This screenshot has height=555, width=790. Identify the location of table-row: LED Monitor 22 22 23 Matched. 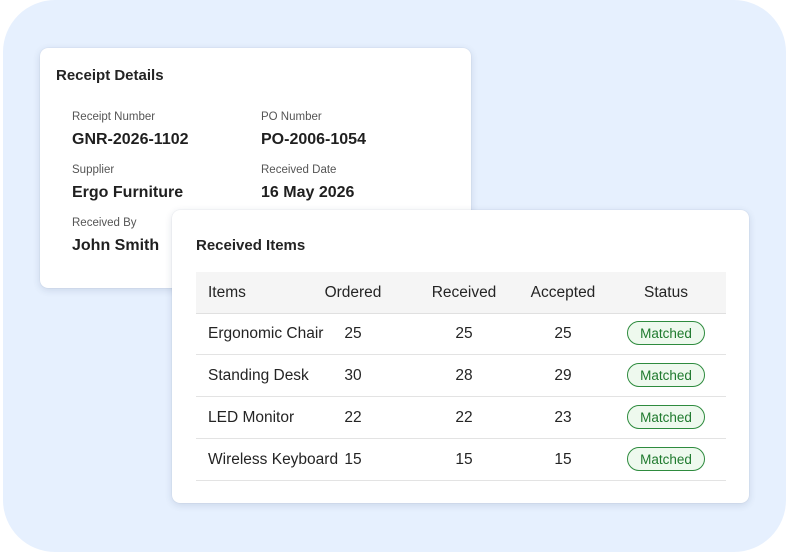
(461, 418).